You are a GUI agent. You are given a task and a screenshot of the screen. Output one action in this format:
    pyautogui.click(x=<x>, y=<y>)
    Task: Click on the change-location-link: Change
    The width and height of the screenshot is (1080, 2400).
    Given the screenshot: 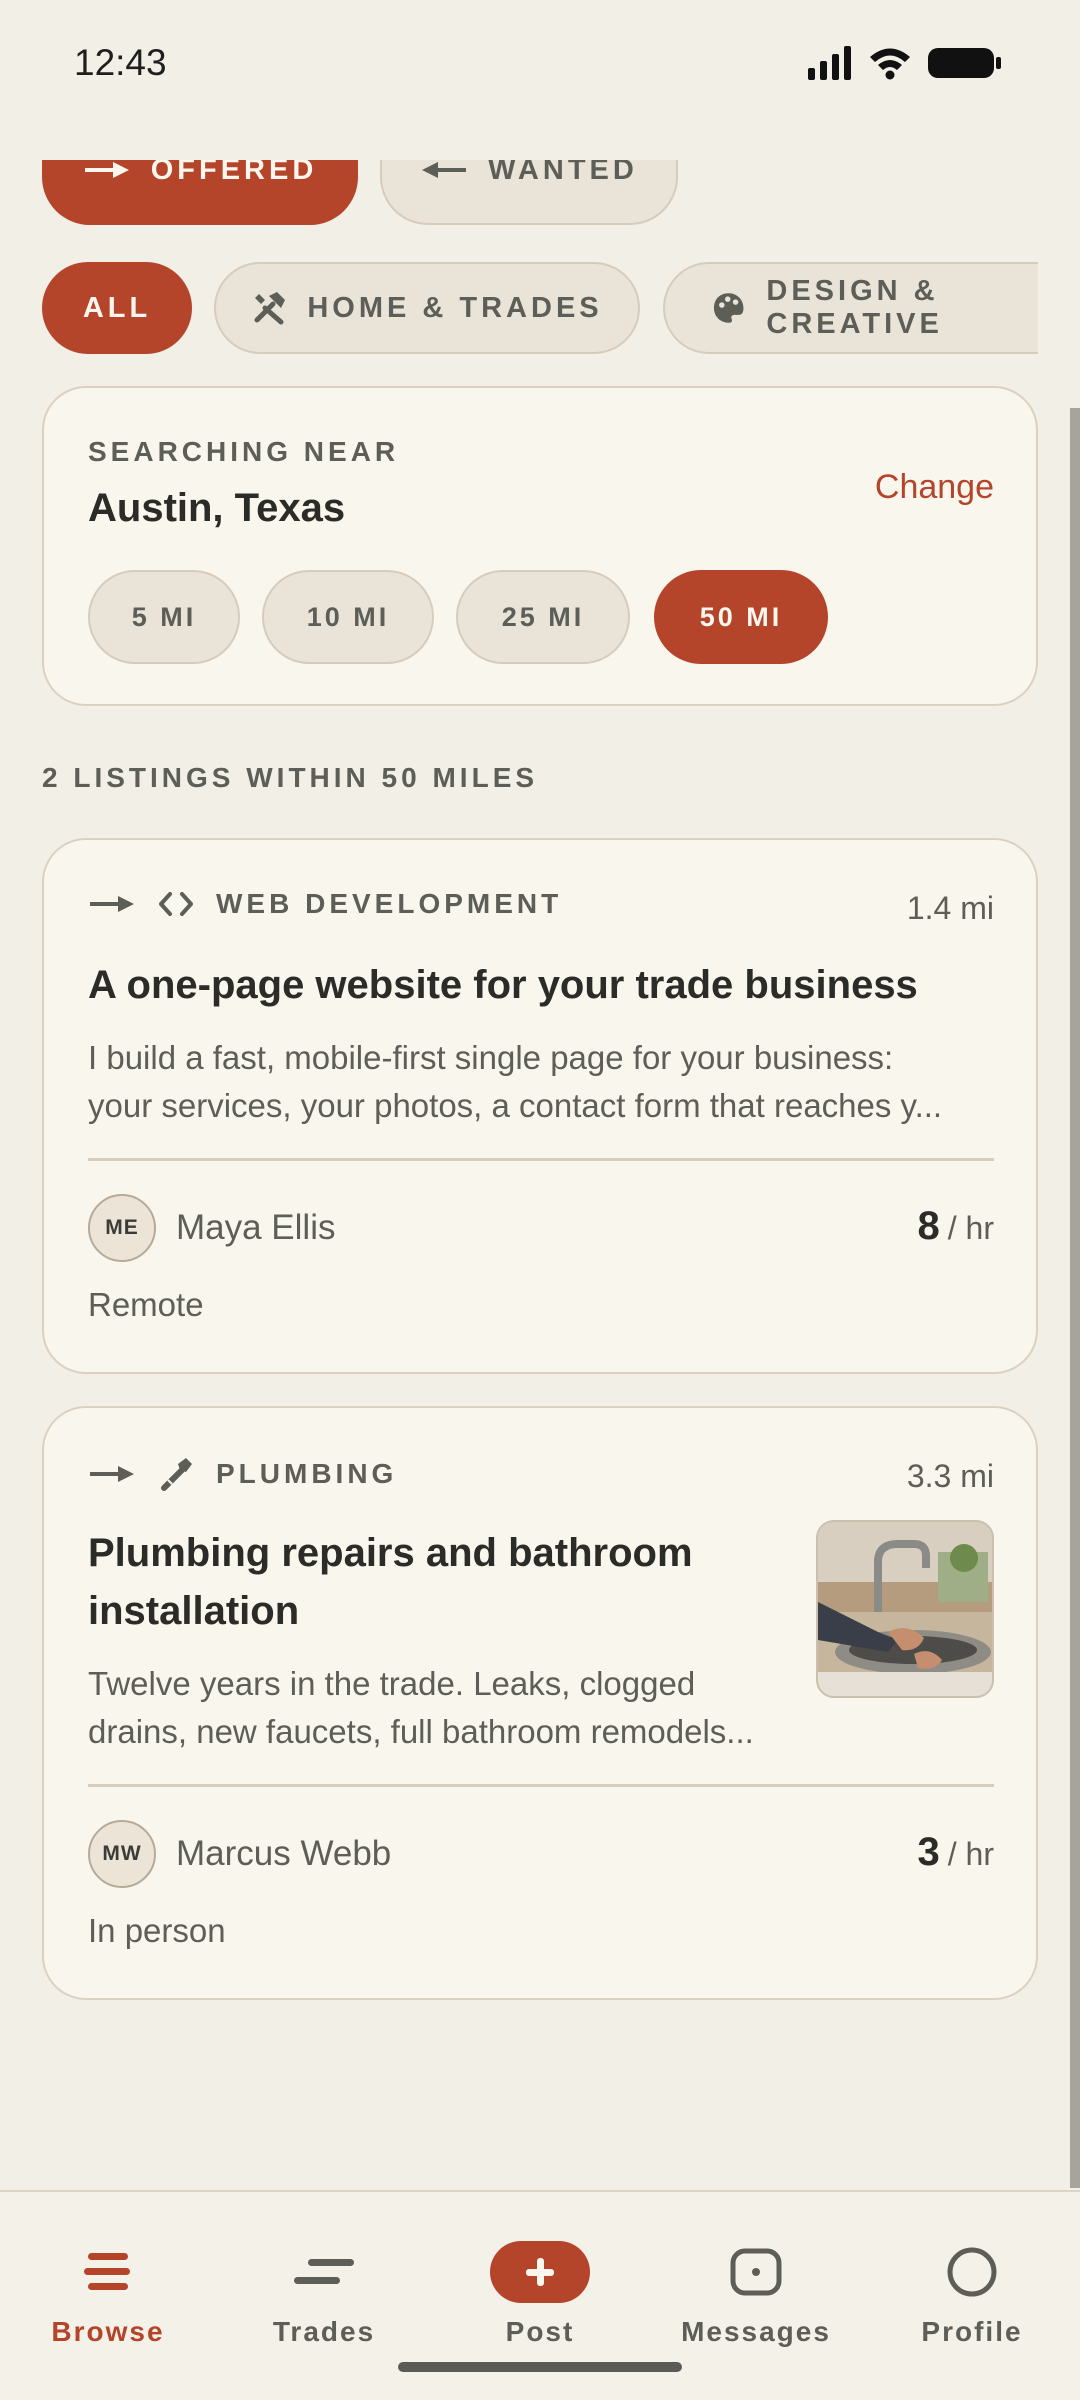 What is the action you would take?
    pyautogui.click(x=934, y=487)
    